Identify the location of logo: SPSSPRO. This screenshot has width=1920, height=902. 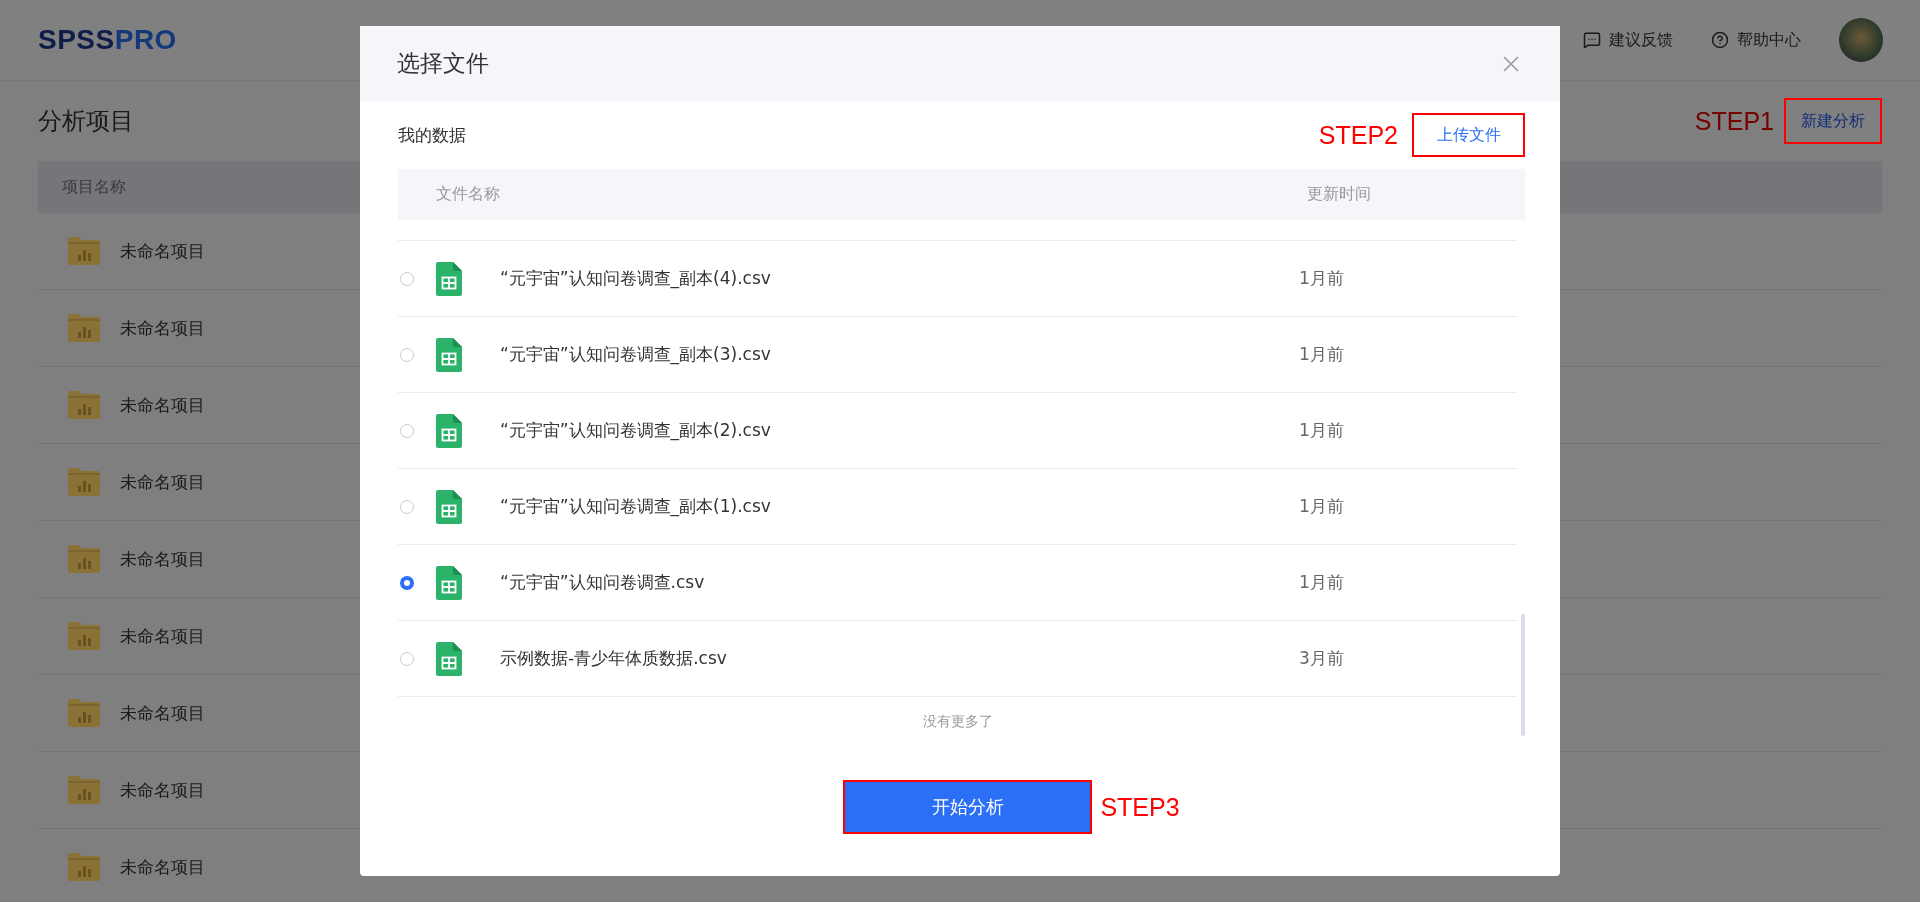
(107, 40).